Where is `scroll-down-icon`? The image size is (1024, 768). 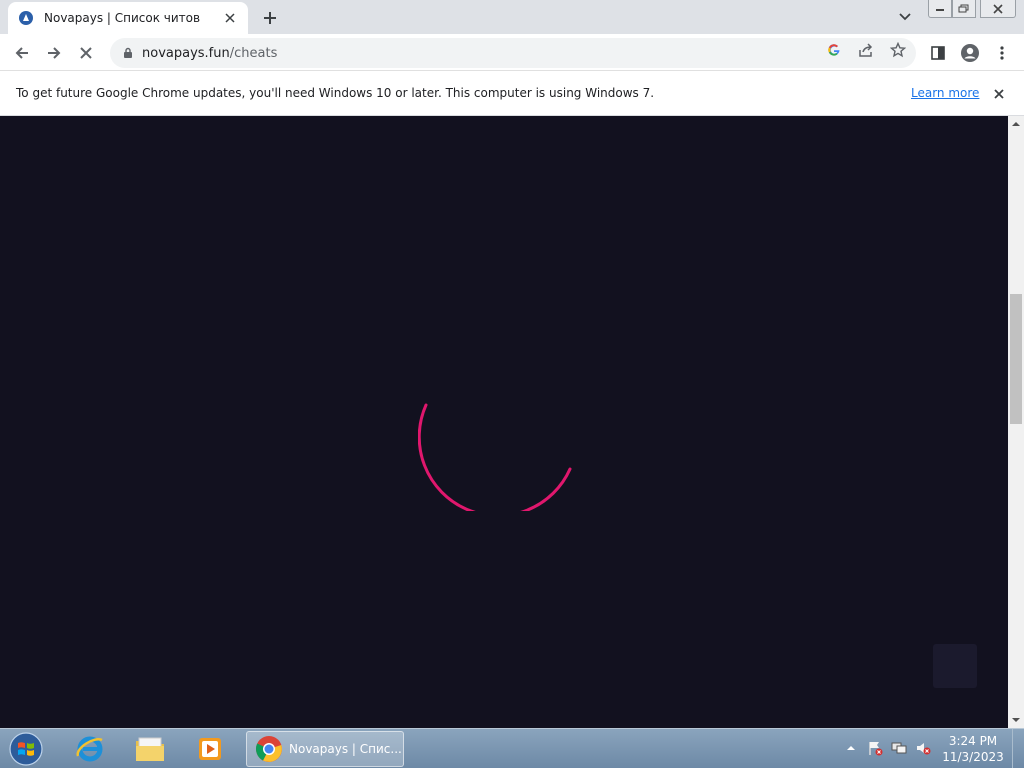
scroll-down-icon is located at coordinates (1016, 720).